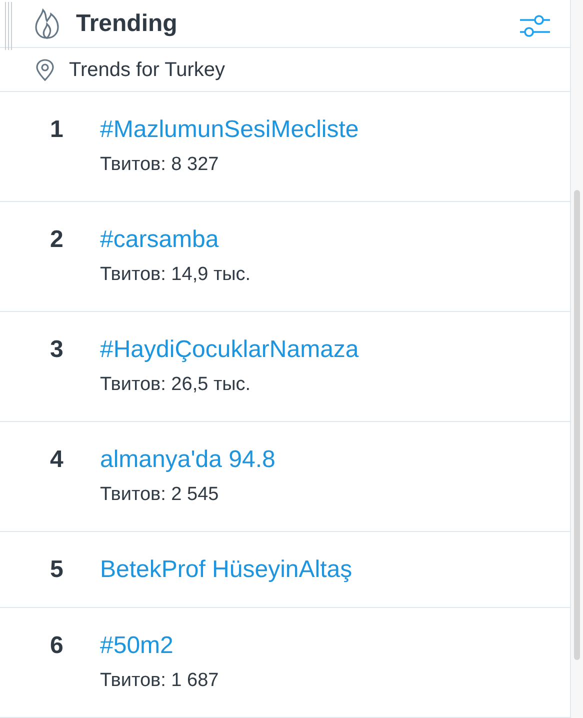 This screenshot has height=718, width=583. I want to click on tweet-count: Твитов: 8 327, so click(160, 165).